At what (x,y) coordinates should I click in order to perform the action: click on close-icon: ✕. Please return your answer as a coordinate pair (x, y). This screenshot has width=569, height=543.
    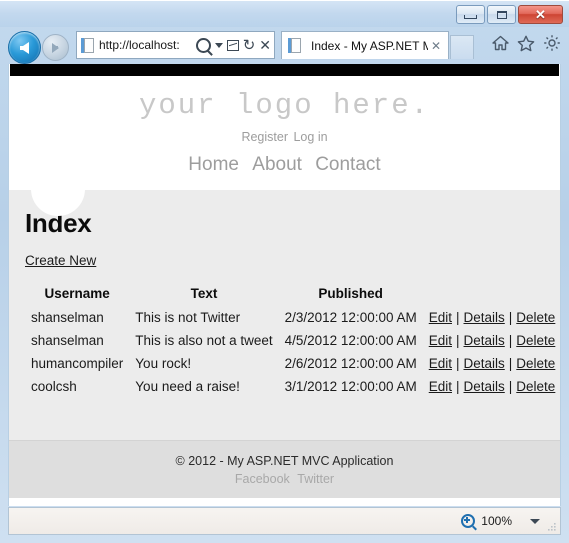
    Looking at the image, I should click on (540, 14).